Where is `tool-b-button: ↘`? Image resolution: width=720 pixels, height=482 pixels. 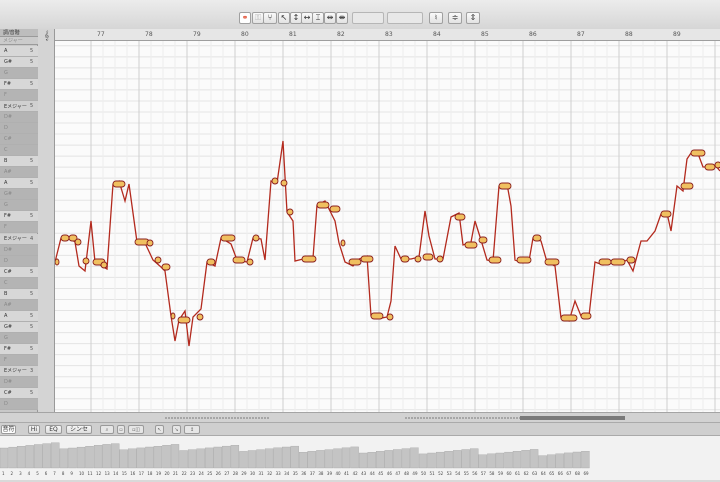
tool-b-button: ↘ is located at coordinates (176, 429).